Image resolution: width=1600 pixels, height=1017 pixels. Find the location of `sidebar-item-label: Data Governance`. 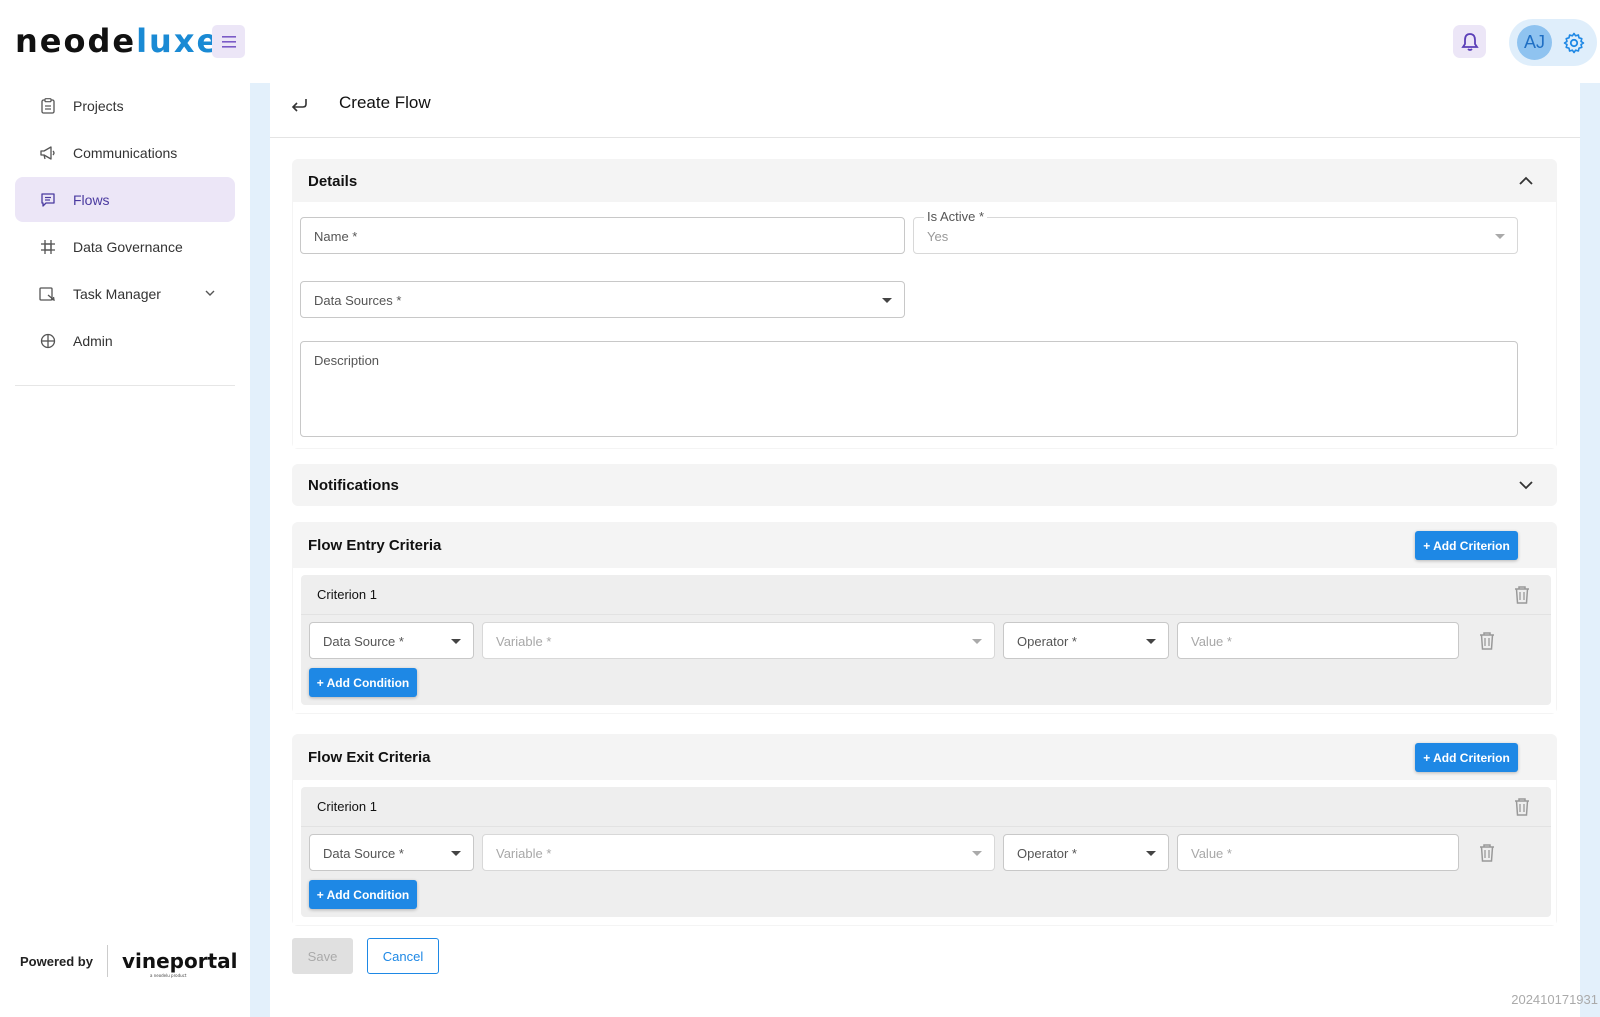

sidebar-item-label: Data Governance is located at coordinates (128, 246).